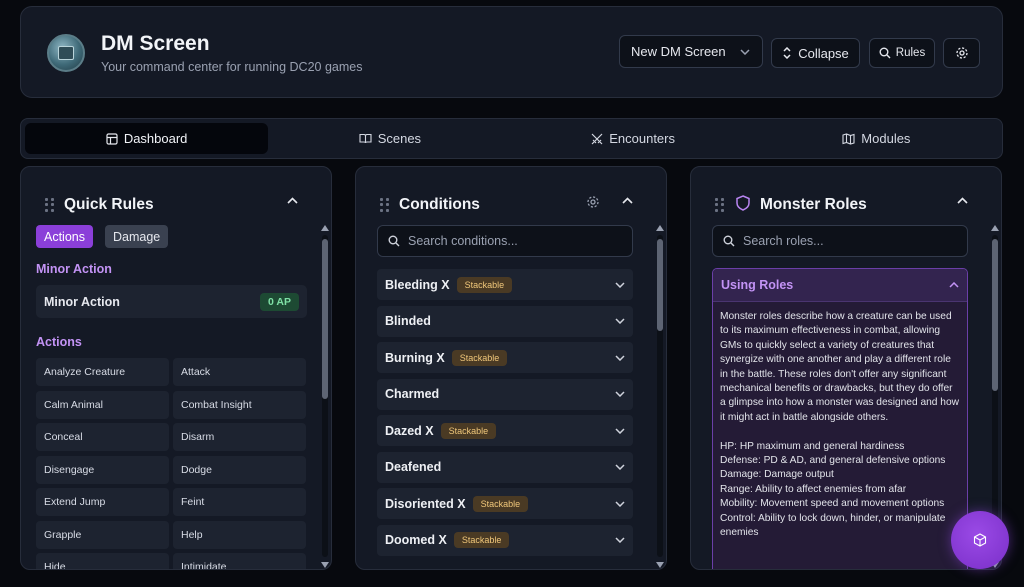  I want to click on chip-actions: Actions, so click(64, 236).